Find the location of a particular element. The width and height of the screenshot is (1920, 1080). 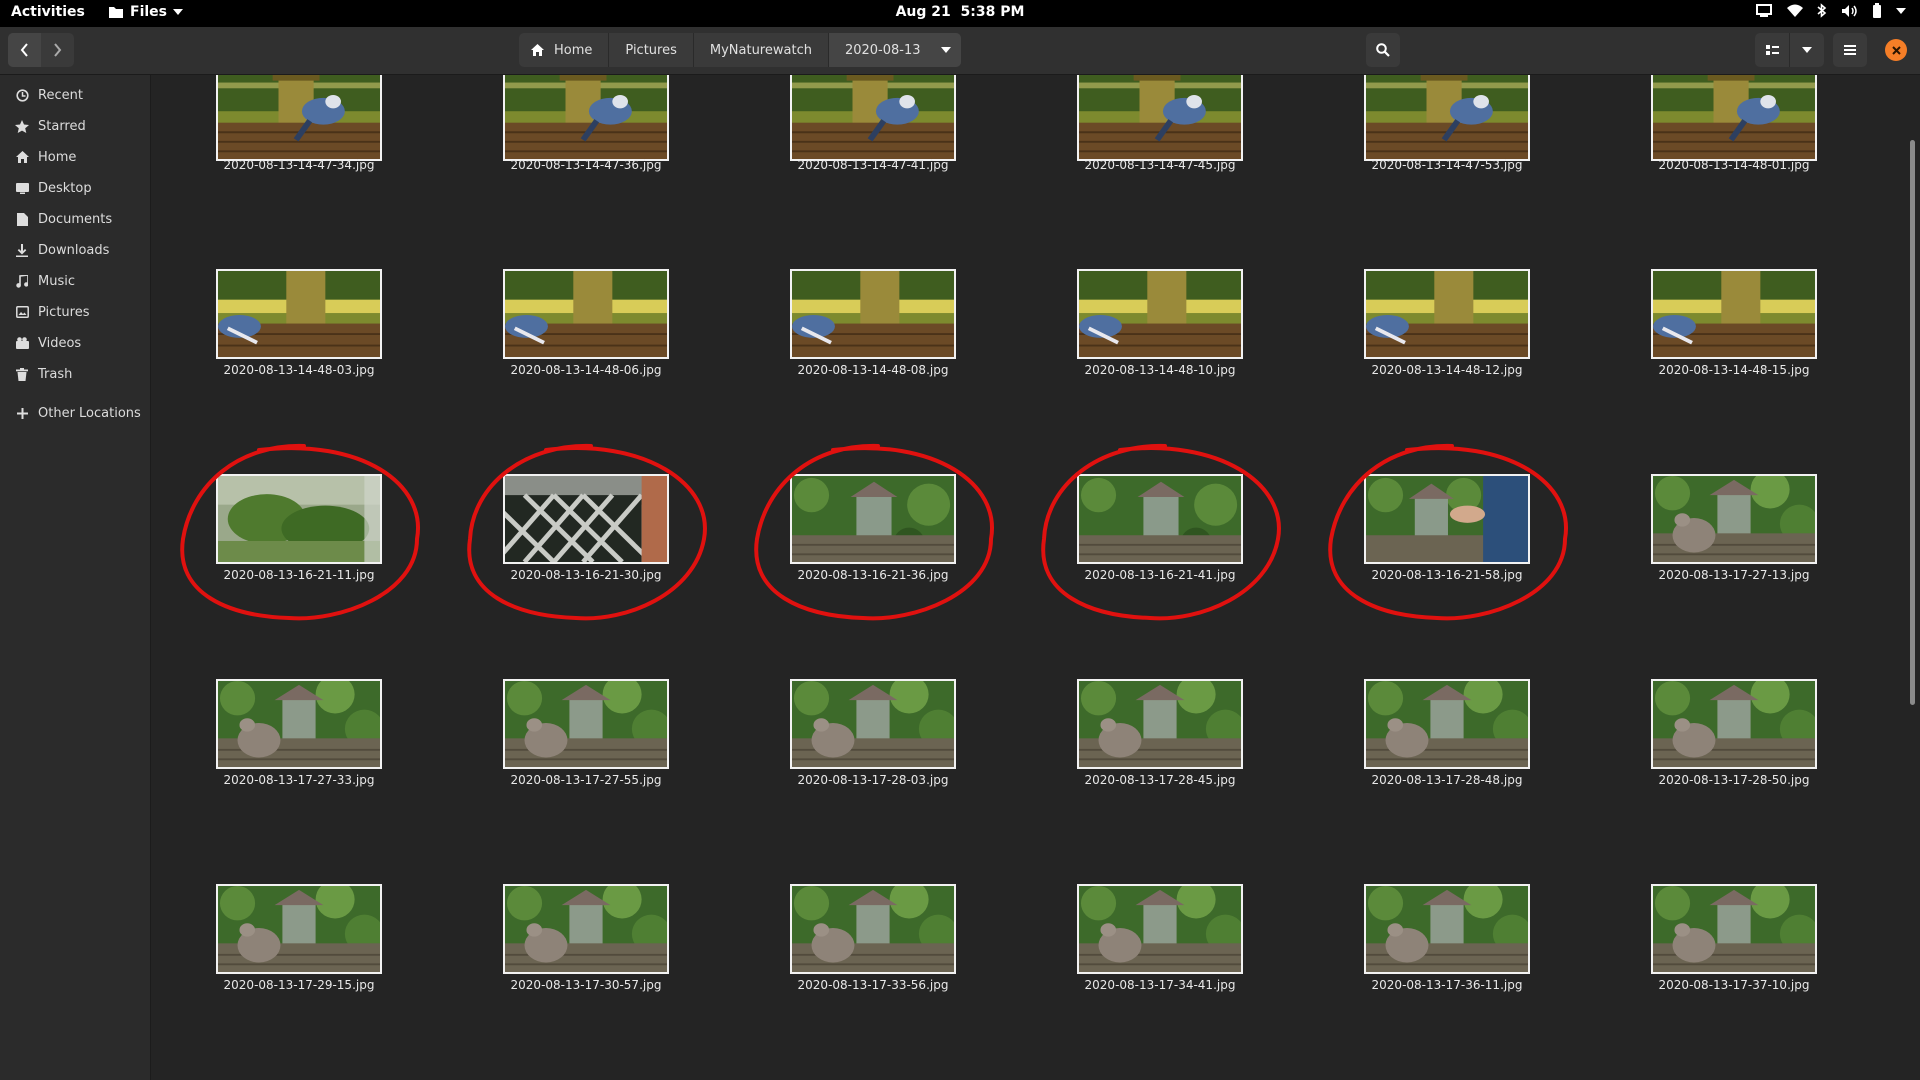

file-name: 2020-08-13-14-48-06.jpg is located at coordinates (586, 370).